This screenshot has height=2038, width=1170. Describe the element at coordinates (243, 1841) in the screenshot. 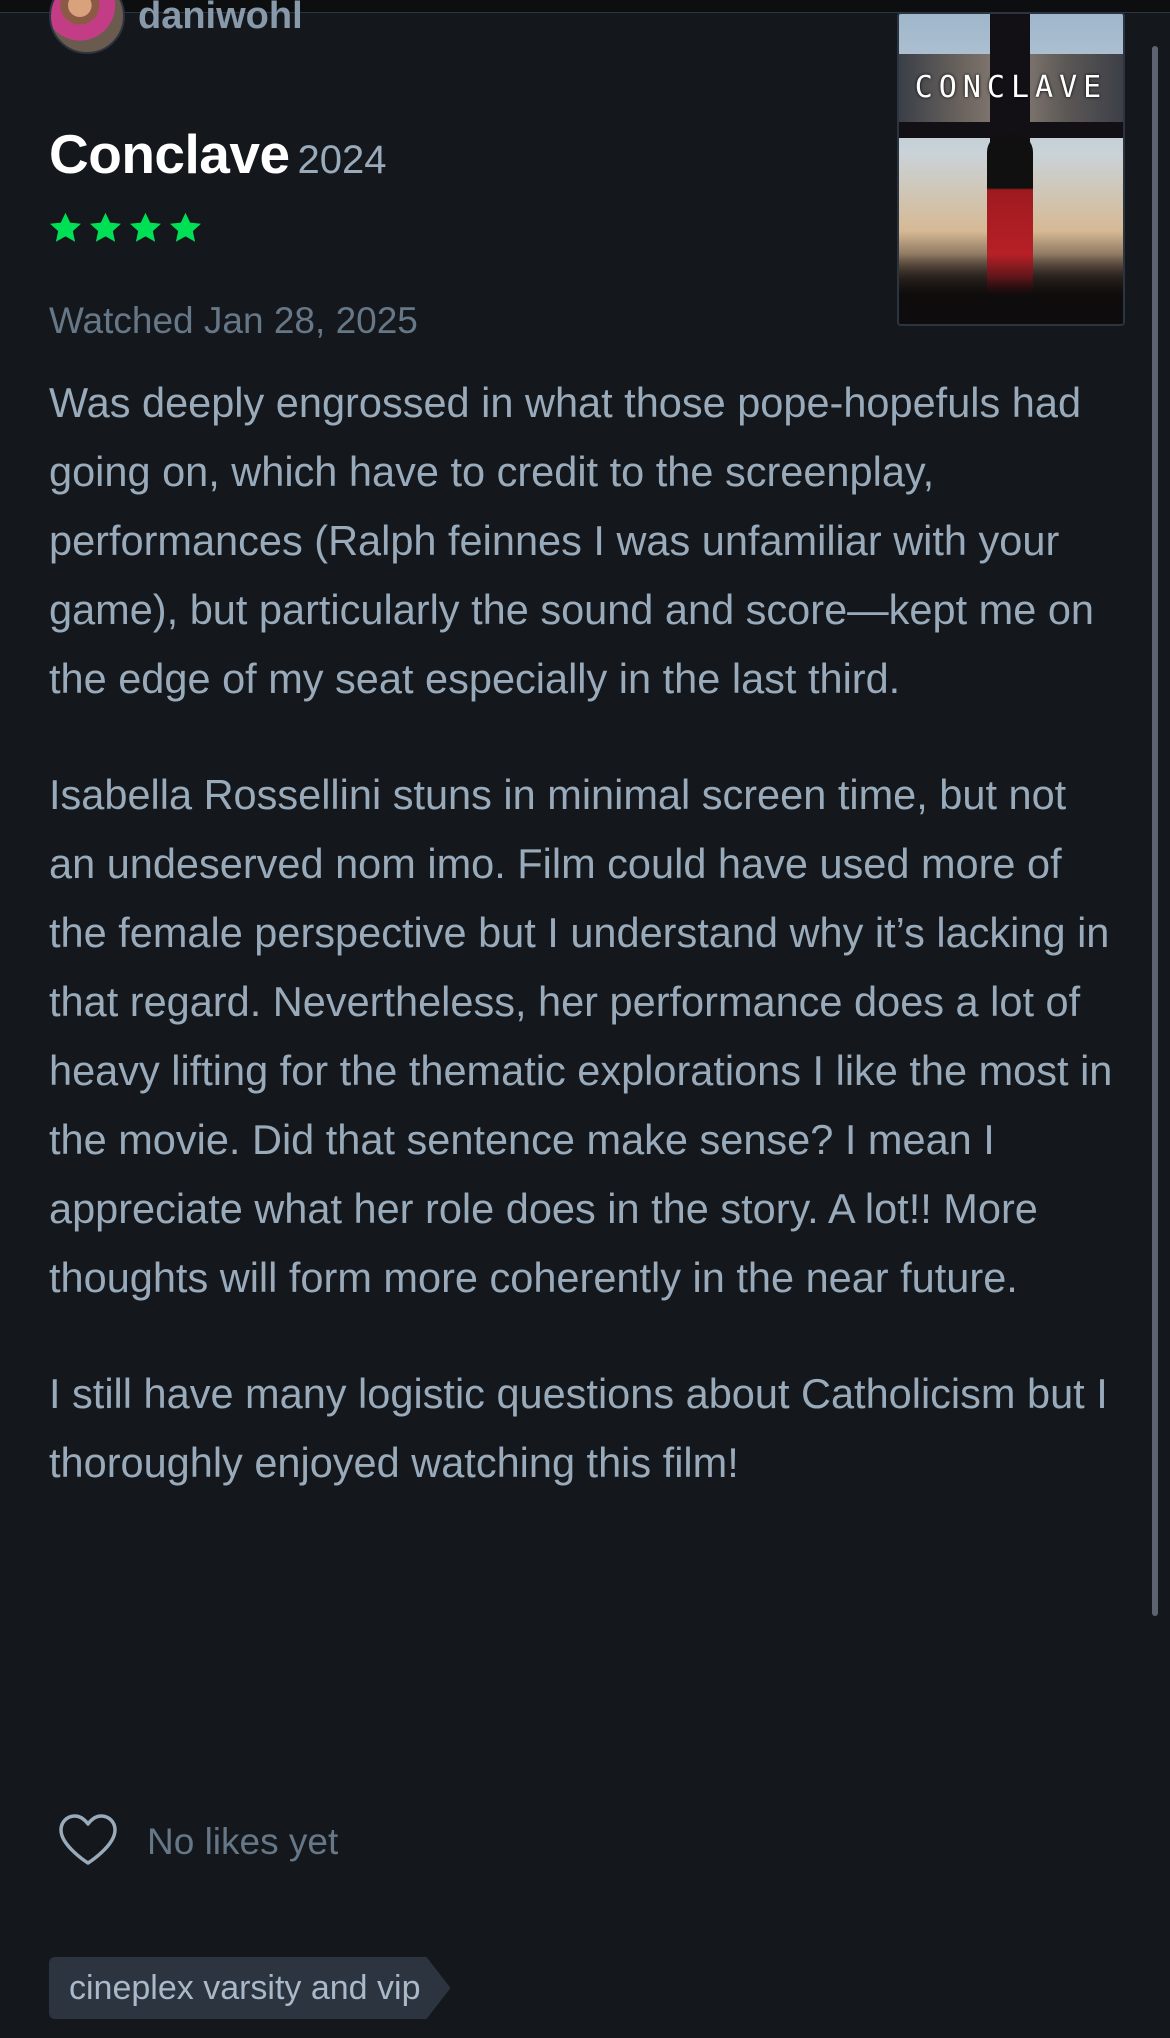

I see `likes-count-text: No likes yet` at that location.